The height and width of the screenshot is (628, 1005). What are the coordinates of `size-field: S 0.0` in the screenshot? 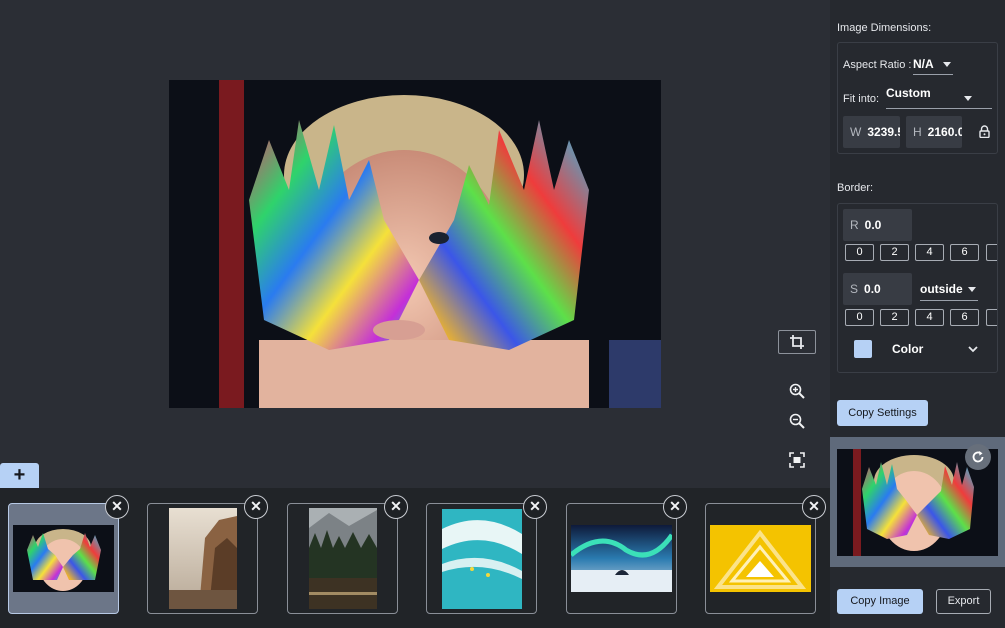 It's located at (877, 289).